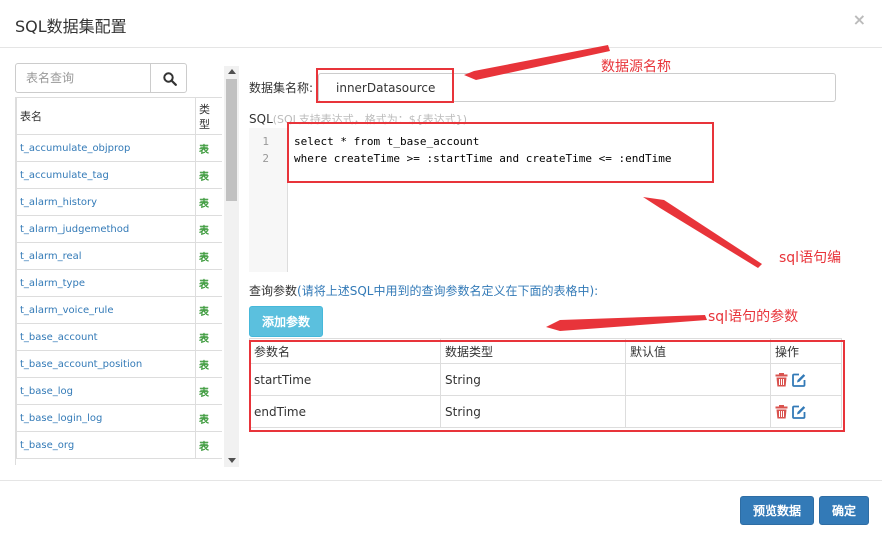 Image resolution: width=882 pixels, height=541 pixels. What do you see at coordinates (537, 62) in the screenshot?
I see `annotation-arrow-datasource` at bounding box center [537, 62].